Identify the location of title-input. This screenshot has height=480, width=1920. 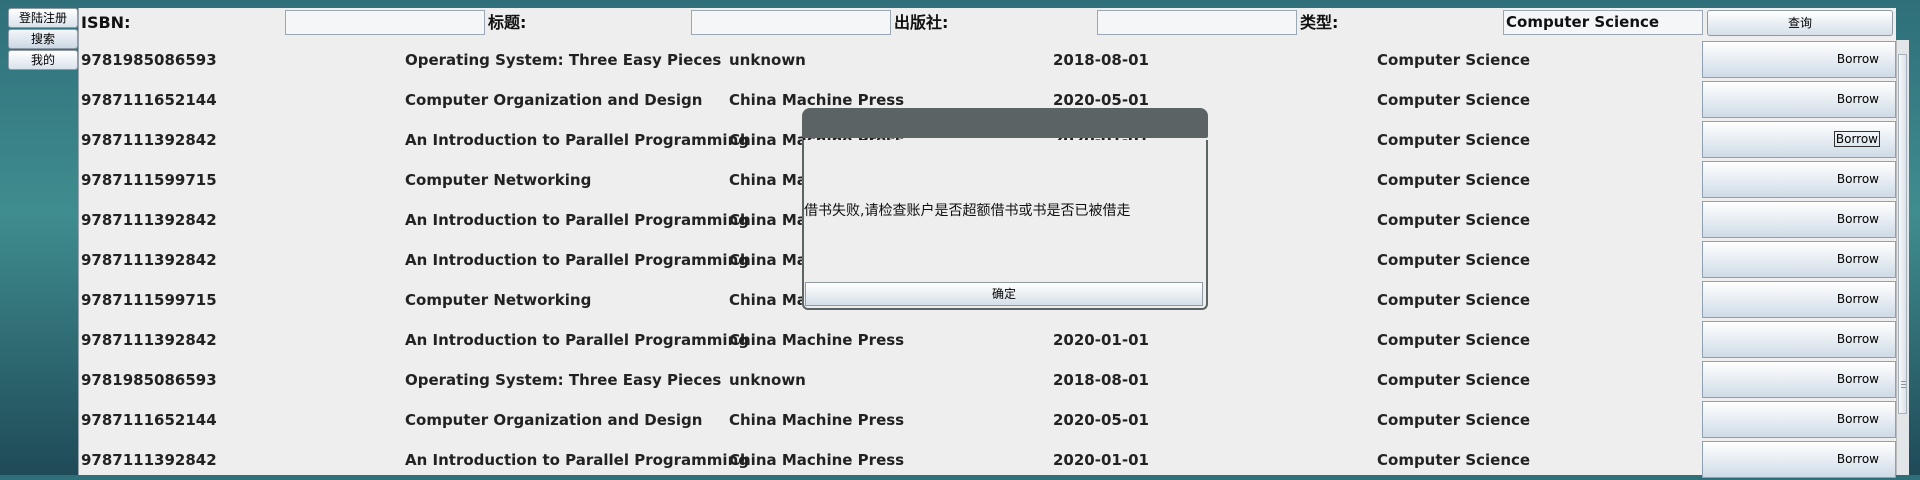
(791, 22).